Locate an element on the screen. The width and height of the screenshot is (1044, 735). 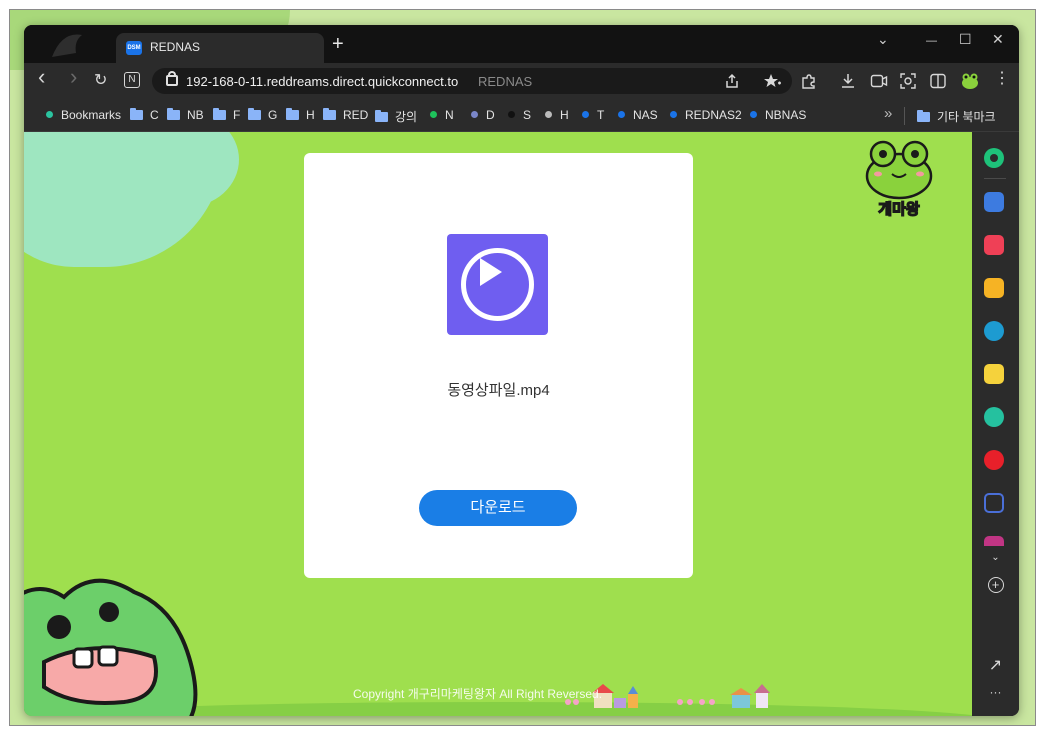
play-triangle-icon is located at coordinates (491, 272).